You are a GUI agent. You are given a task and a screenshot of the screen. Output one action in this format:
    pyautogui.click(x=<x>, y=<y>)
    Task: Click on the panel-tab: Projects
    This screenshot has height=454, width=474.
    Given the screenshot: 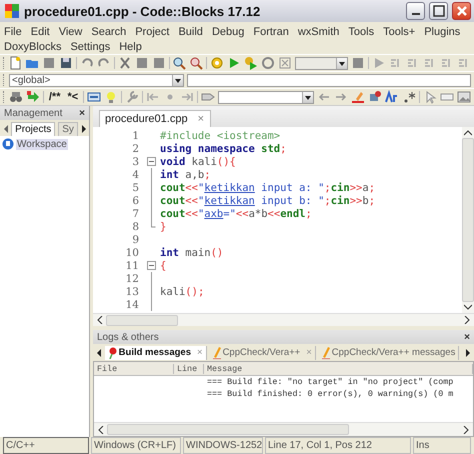 What is the action you would take?
    pyautogui.click(x=33, y=129)
    